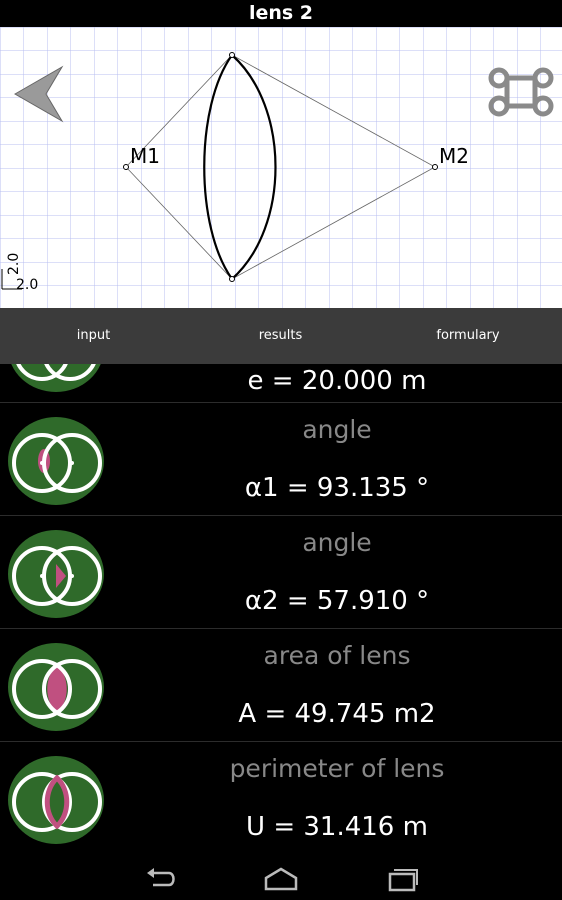 Image resolution: width=562 pixels, height=900 pixels. What do you see at coordinates (337, 601) in the screenshot?
I see `result-value: α2 = 57.910 °` at bounding box center [337, 601].